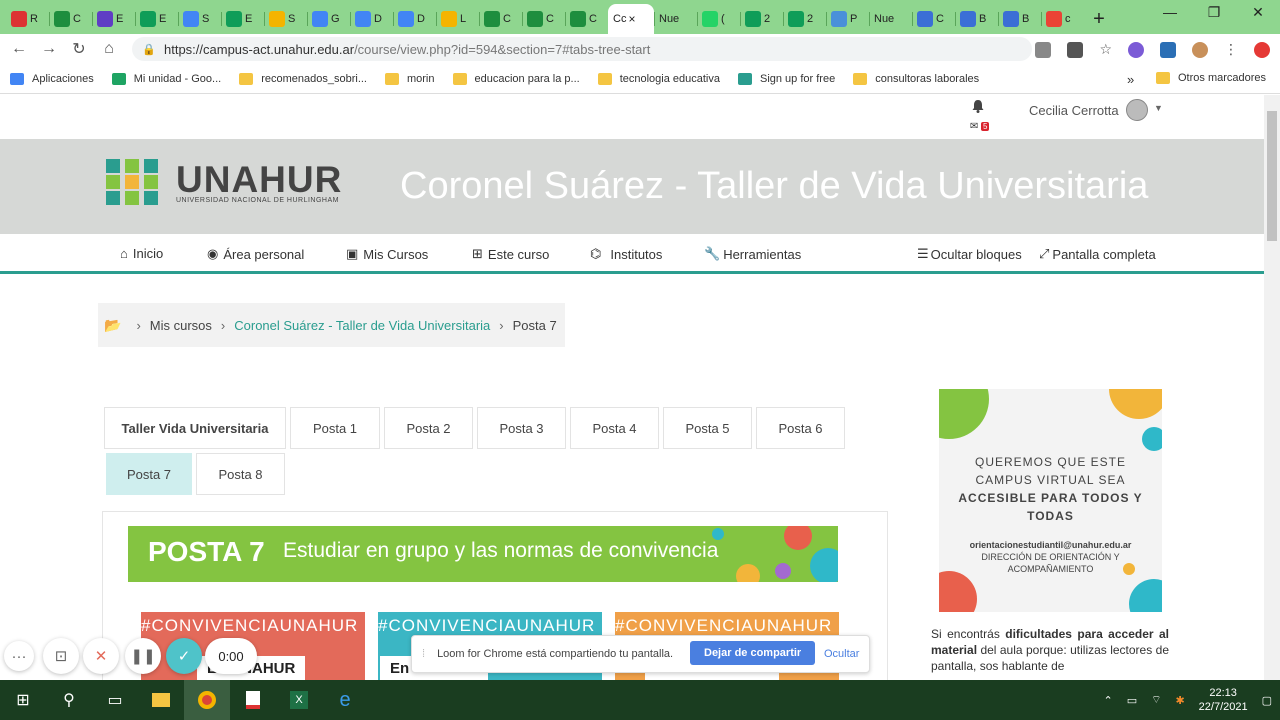 This screenshot has height=720, width=1280. I want to click on user-name: Cecilia Cerrotta, so click(1074, 110).